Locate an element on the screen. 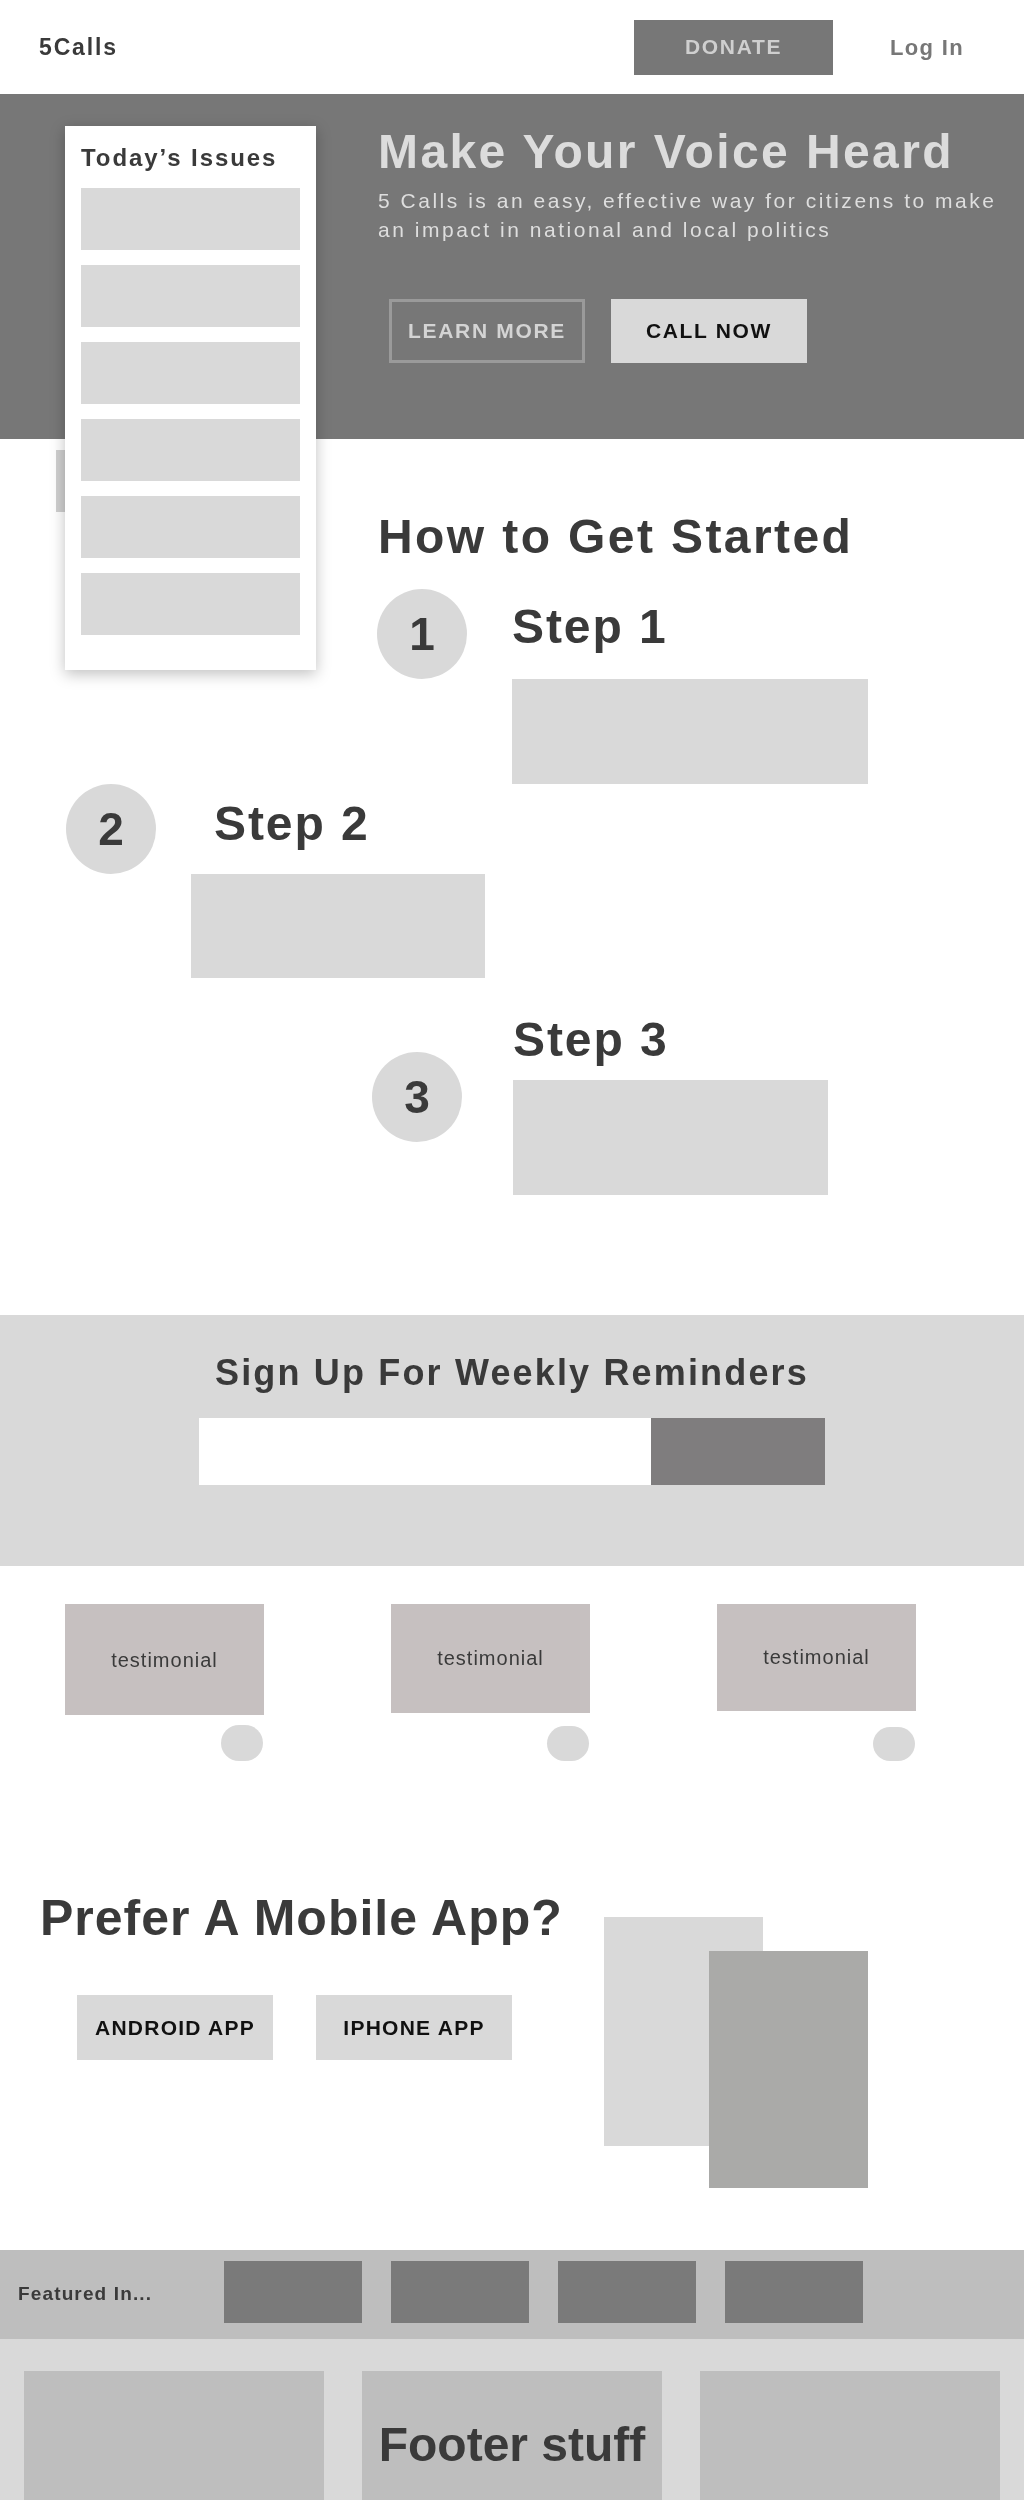 The height and width of the screenshot is (2500, 1024). submit-button is located at coordinates (738, 1451).